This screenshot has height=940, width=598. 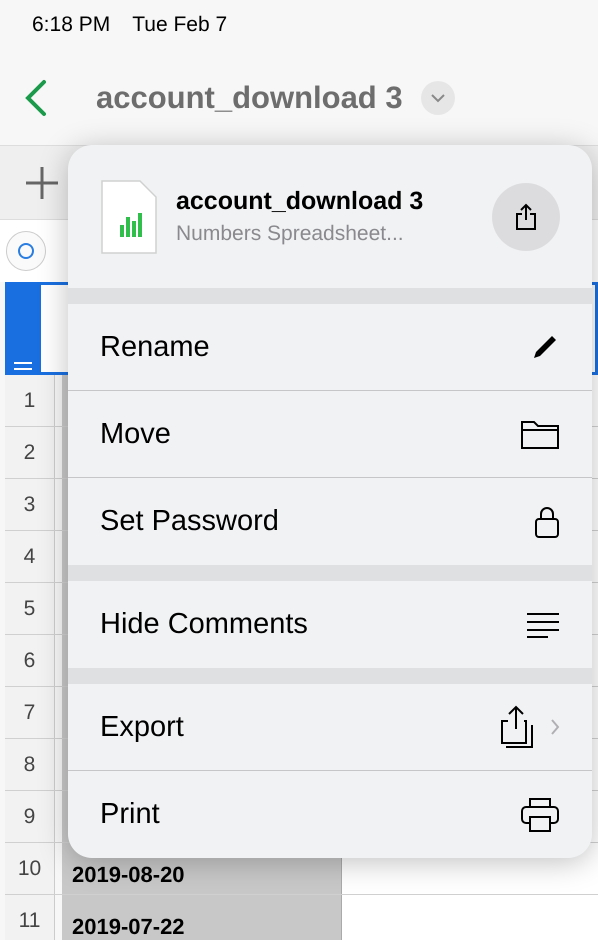 What do you see at coordinates (30, 504) in the screenshot?
I see `row-number: 3` at bounding box center [30, 504].